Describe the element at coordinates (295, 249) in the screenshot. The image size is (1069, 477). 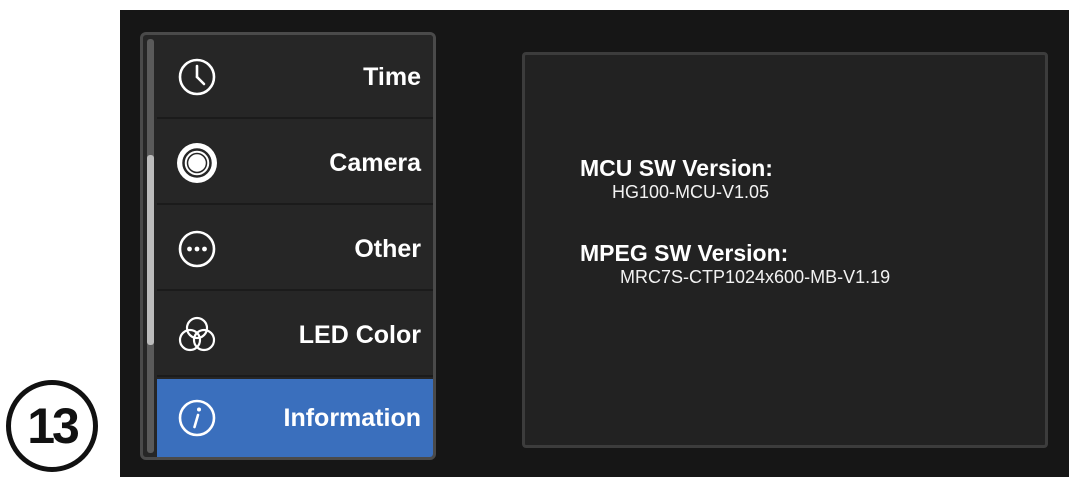
I see `menu-item-other: Other` at that location.